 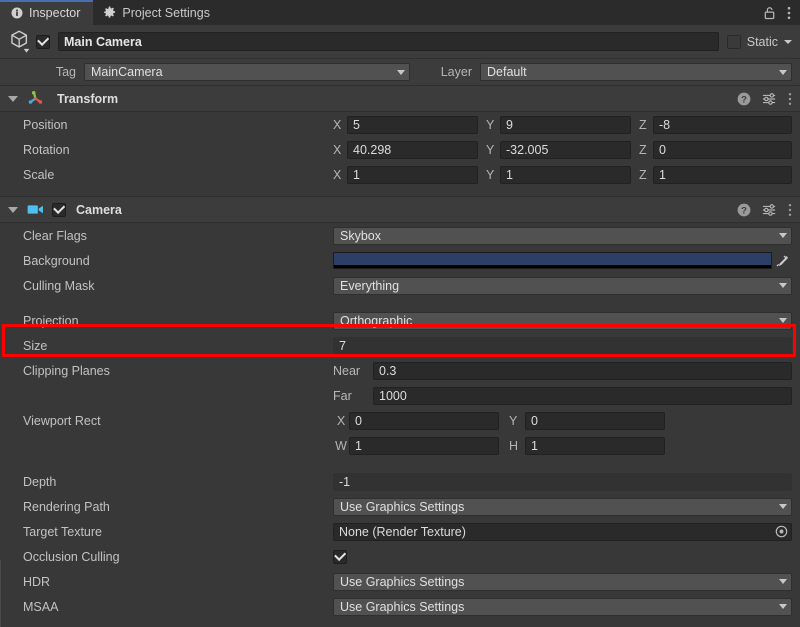 What do you see at coordinates (59, 285) in the screenshot?
I see `culling-mask-label: Culling Mask` at bounding box center [59, 285].